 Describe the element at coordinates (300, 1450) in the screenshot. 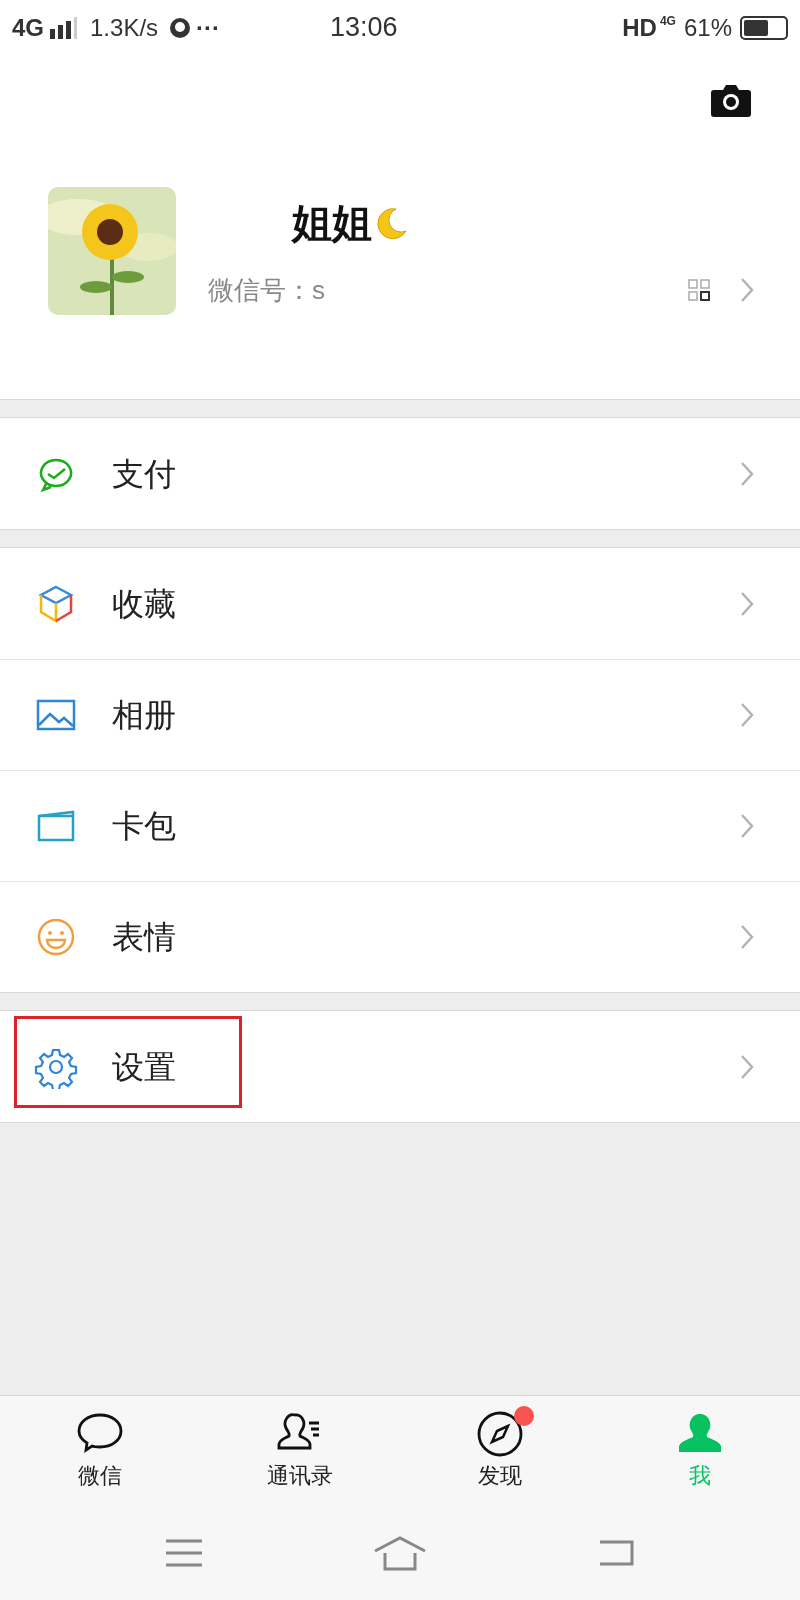

I see `tab: 通讯录` at that location.